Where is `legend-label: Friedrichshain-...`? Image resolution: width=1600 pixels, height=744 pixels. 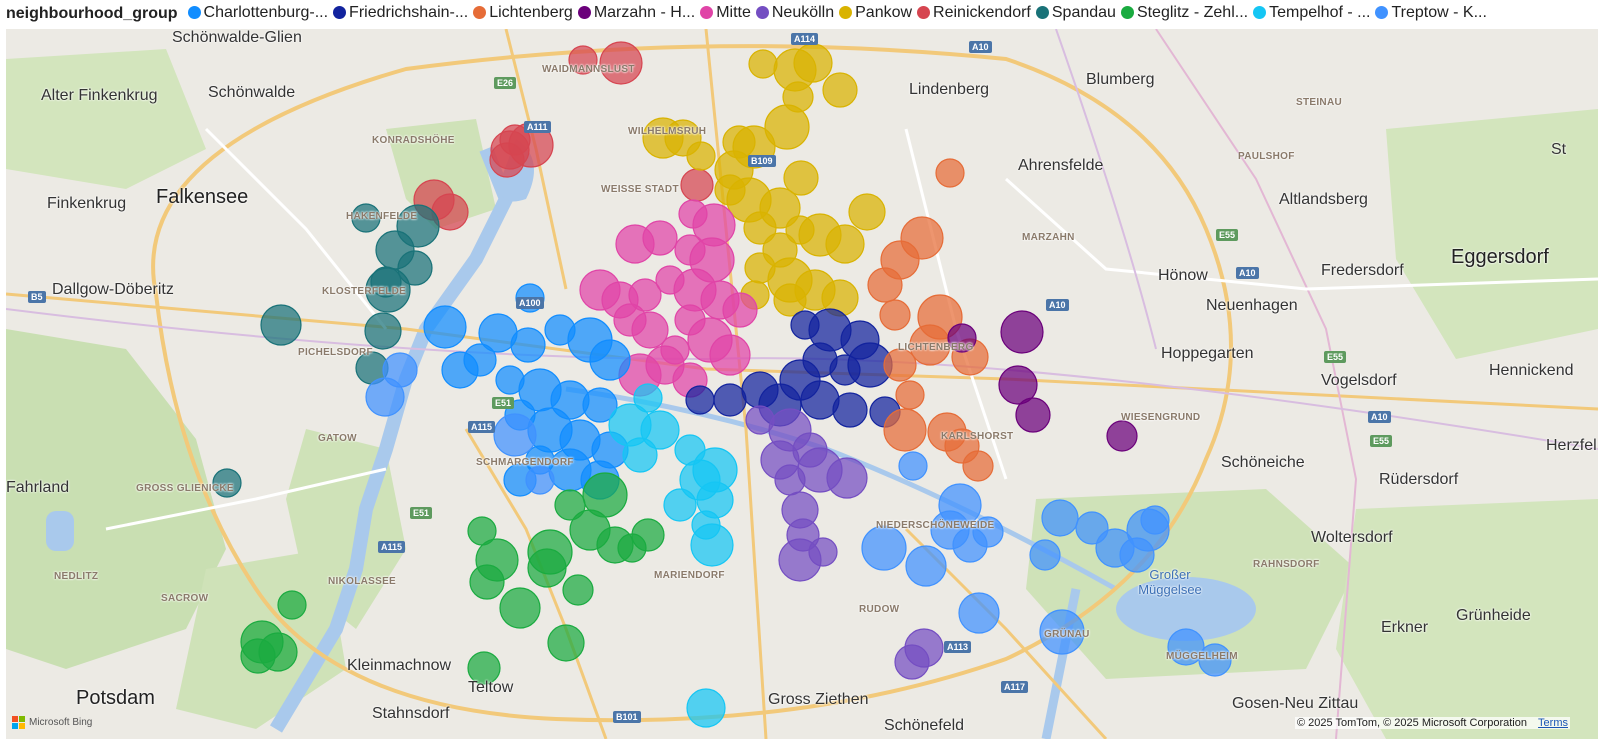 legend-label: Friedrichshain-... is located at coordinates (409, 12).